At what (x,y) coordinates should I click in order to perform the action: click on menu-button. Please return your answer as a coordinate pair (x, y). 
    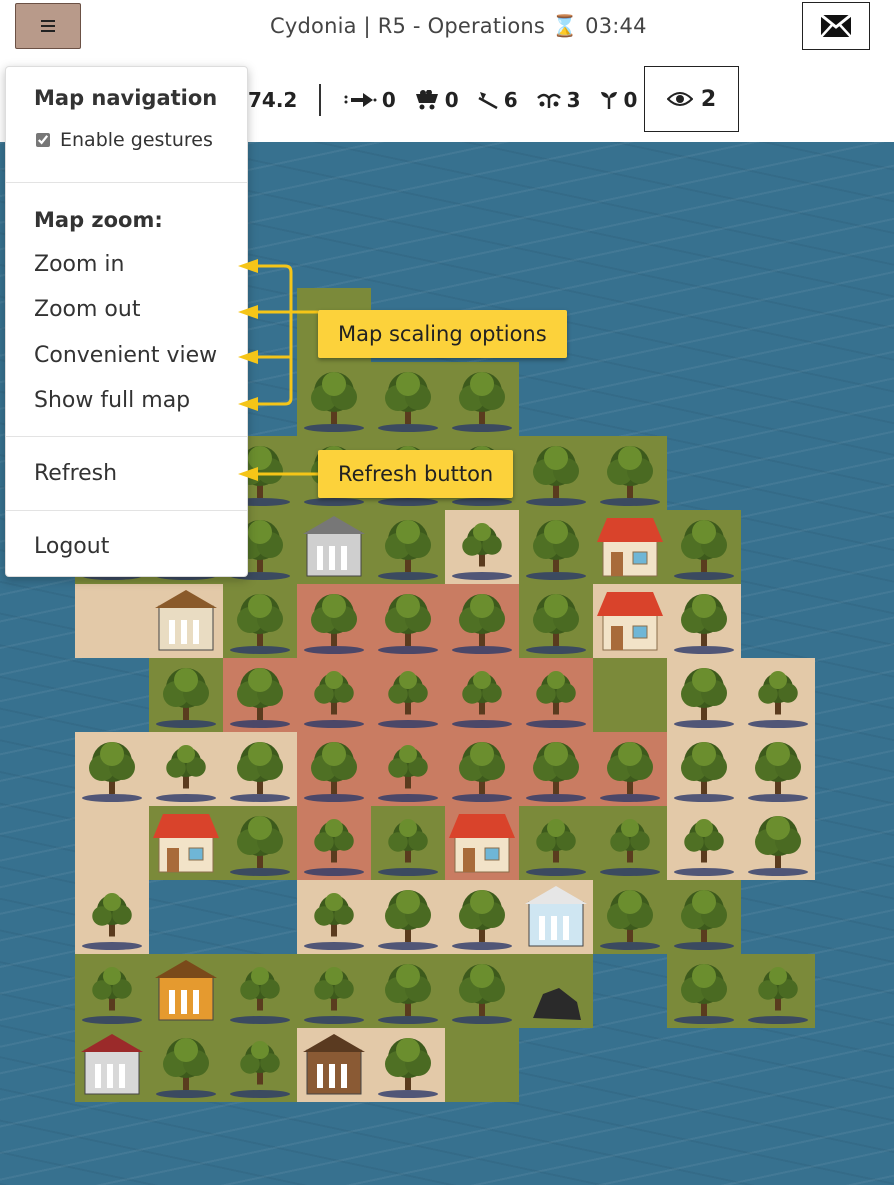
    Looking at the image, I should click on (48, 26).